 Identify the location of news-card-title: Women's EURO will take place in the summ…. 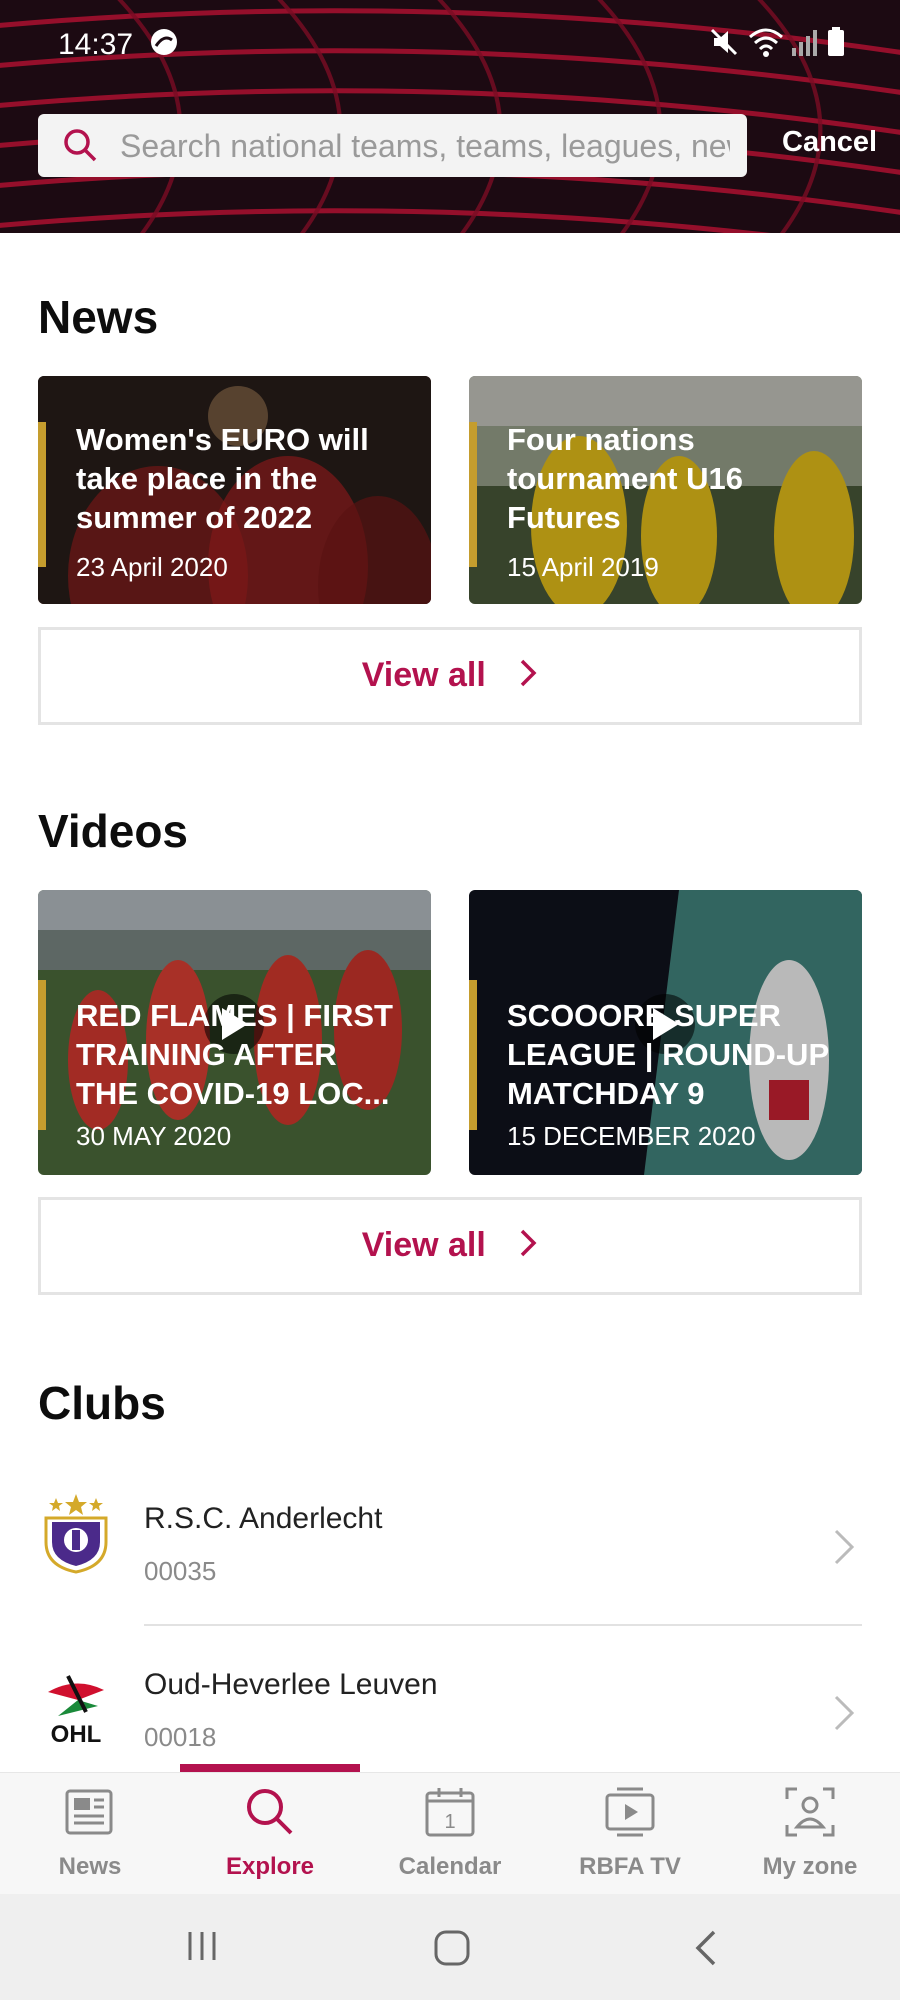
(222, 478).